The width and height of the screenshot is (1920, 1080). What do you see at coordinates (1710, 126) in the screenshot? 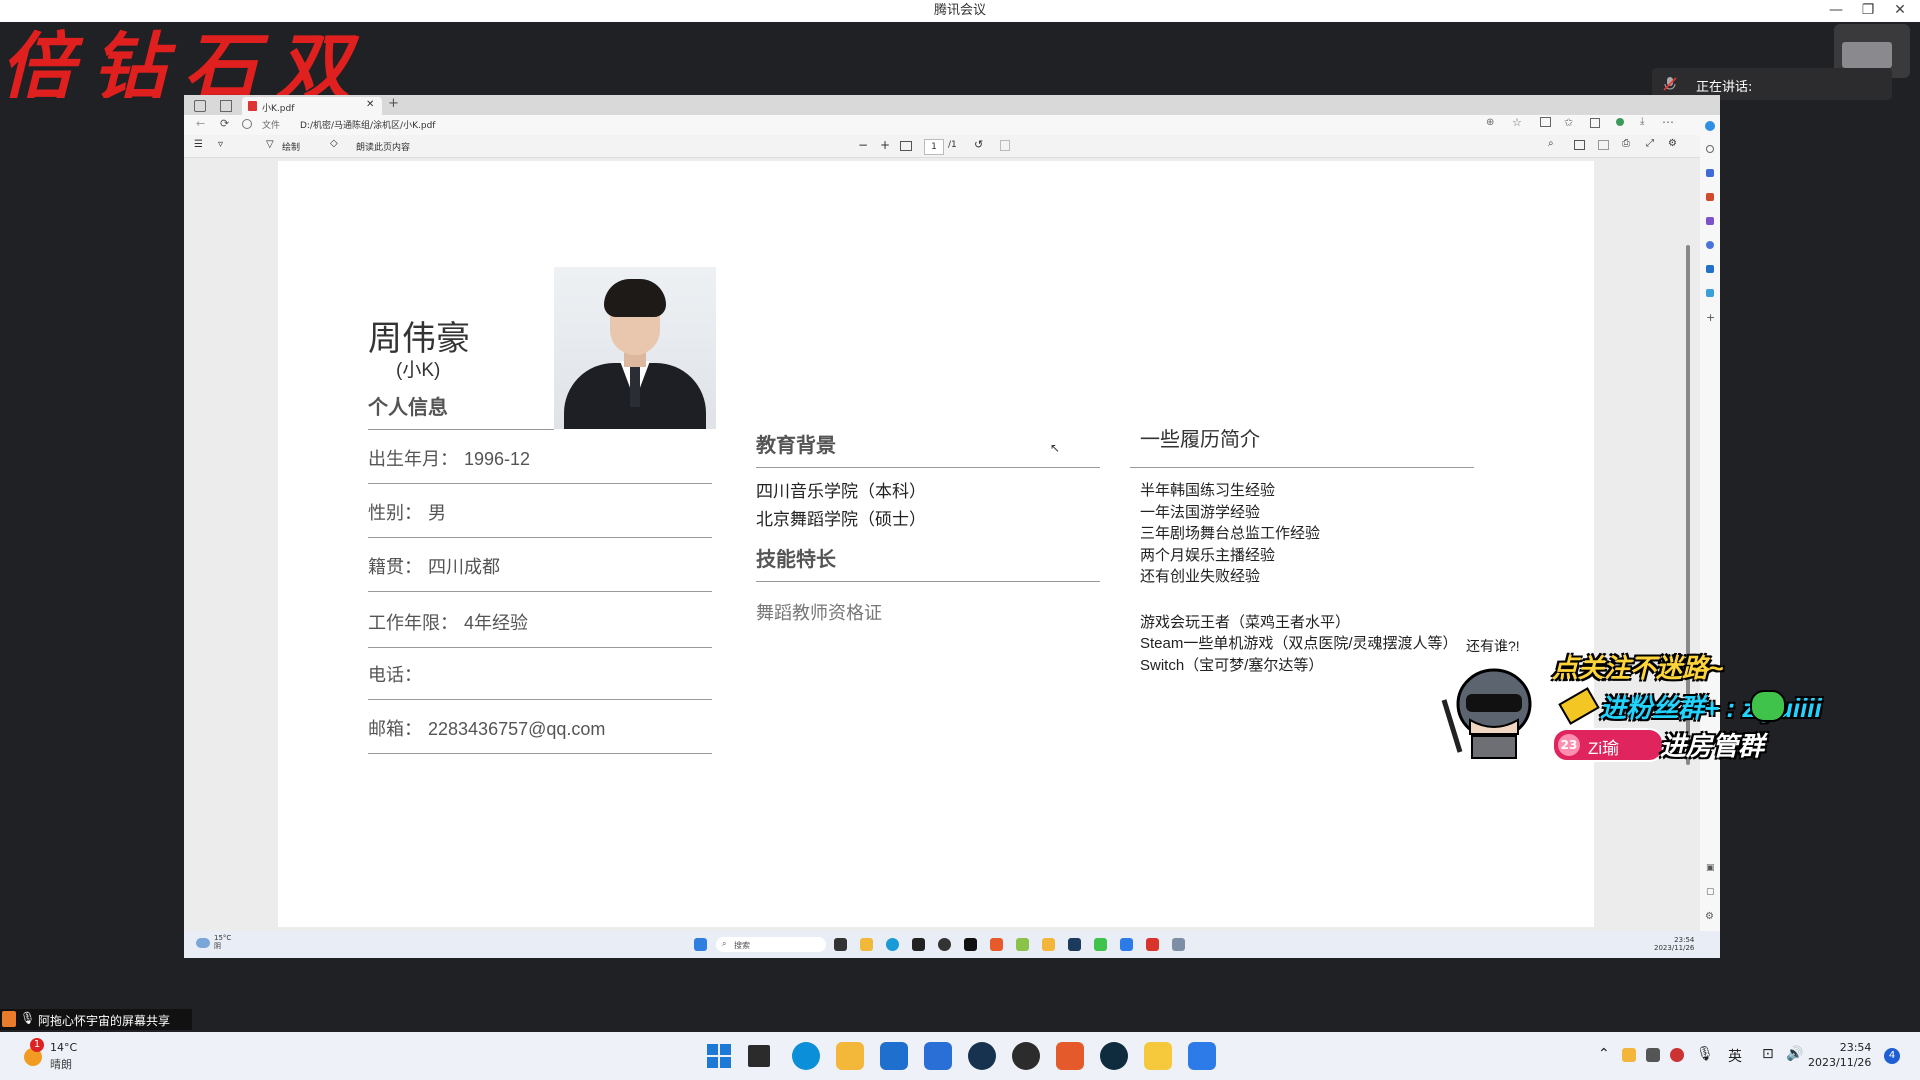
I see `copilot-icon` at bounding box center [1710, 126].